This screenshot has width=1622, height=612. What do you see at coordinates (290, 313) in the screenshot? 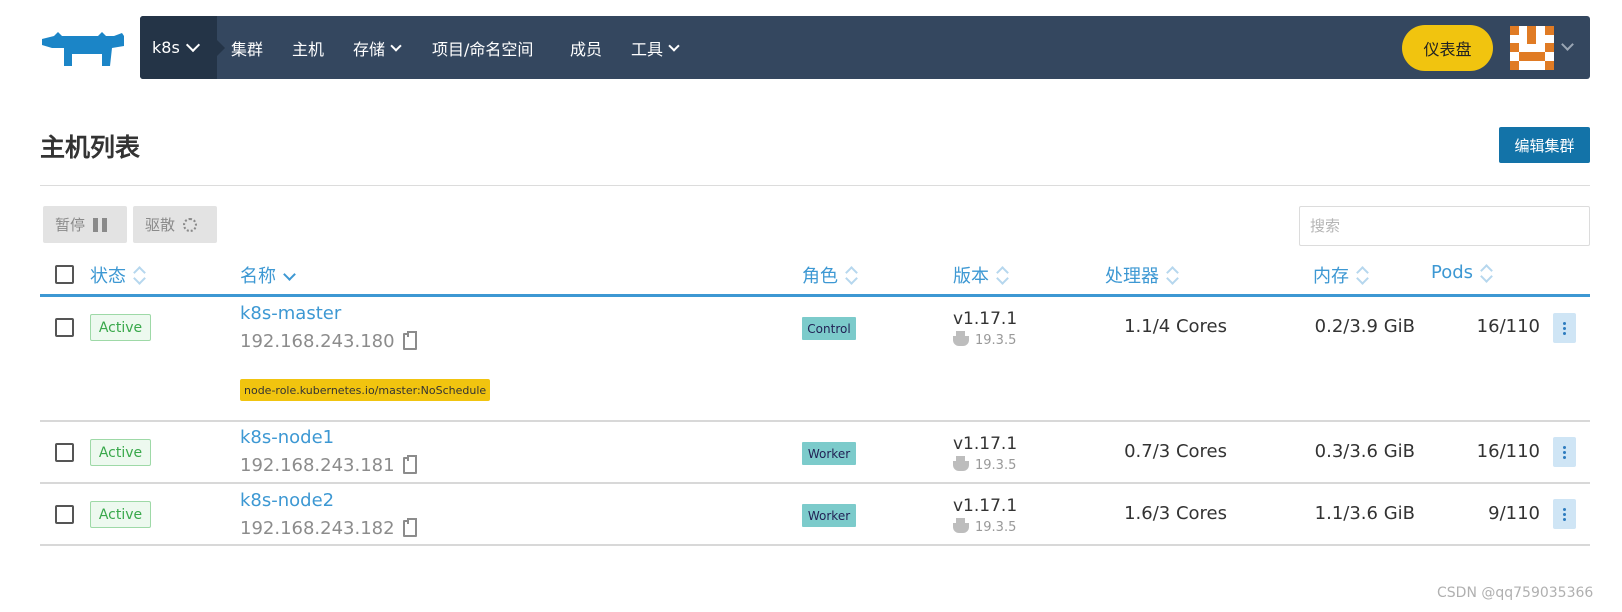
I see `node-name-link: k8s-master` at bounding box center [290, 313].